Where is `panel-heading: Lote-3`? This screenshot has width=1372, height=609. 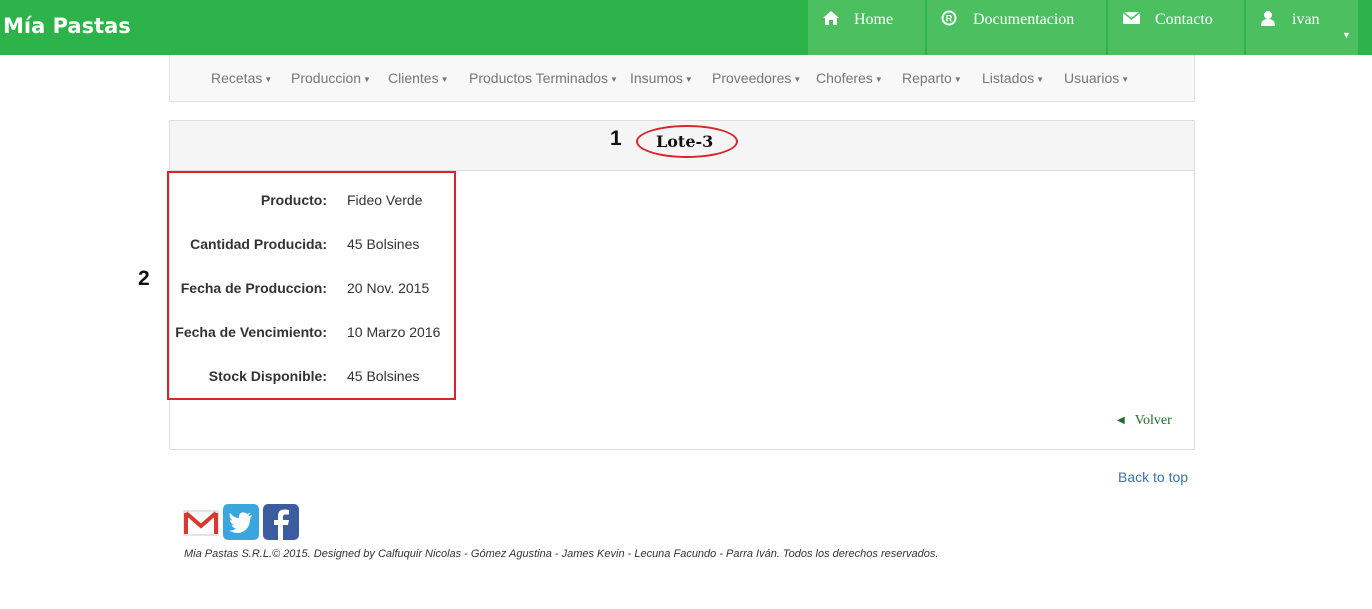
panel-heading: Lote-3 is located at coordinates (682, 146).